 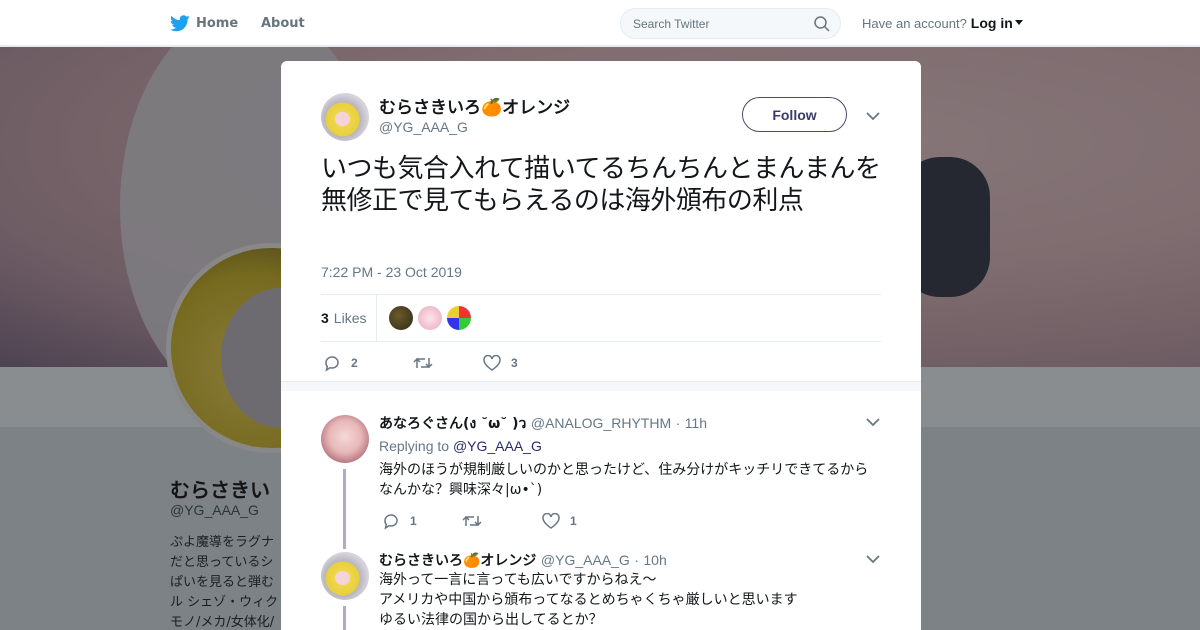 I want to click on likes-number: 3, so click(x=325, y=318).